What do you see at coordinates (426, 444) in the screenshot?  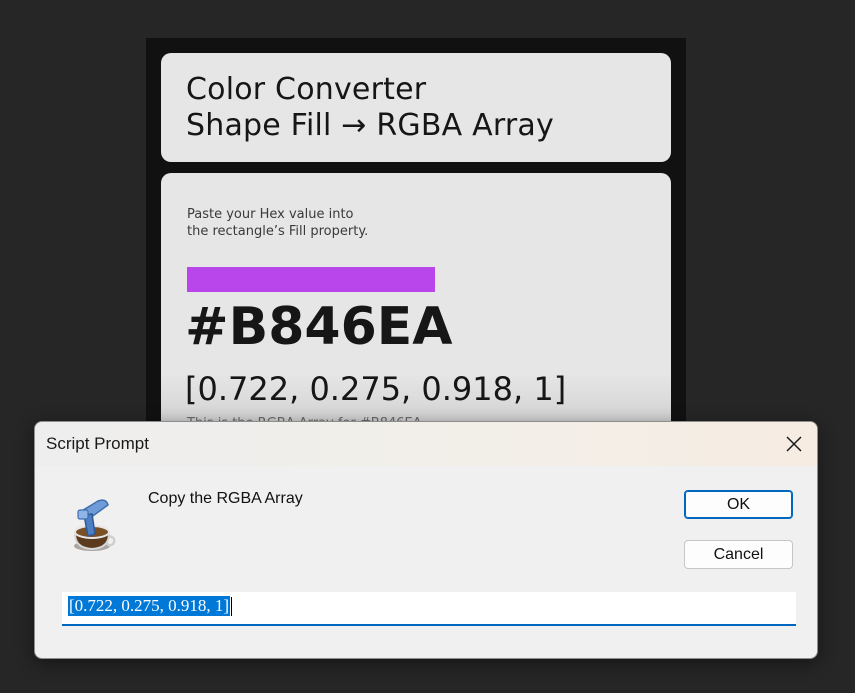 I see `dialog-titlebar: Script Prompt` at bounding box center [426, 444].